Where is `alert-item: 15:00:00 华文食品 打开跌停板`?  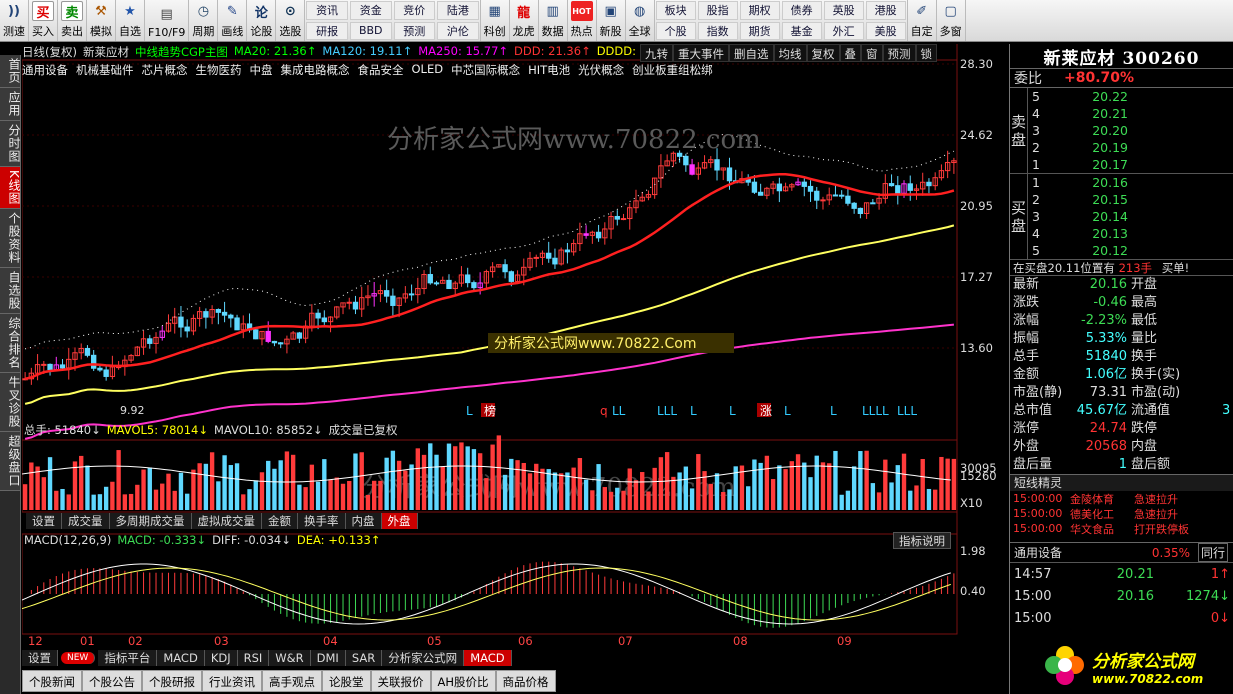 alert-item: 15:00:00 华文食品 打开跌停板 is located at coordinates (1121, 528).